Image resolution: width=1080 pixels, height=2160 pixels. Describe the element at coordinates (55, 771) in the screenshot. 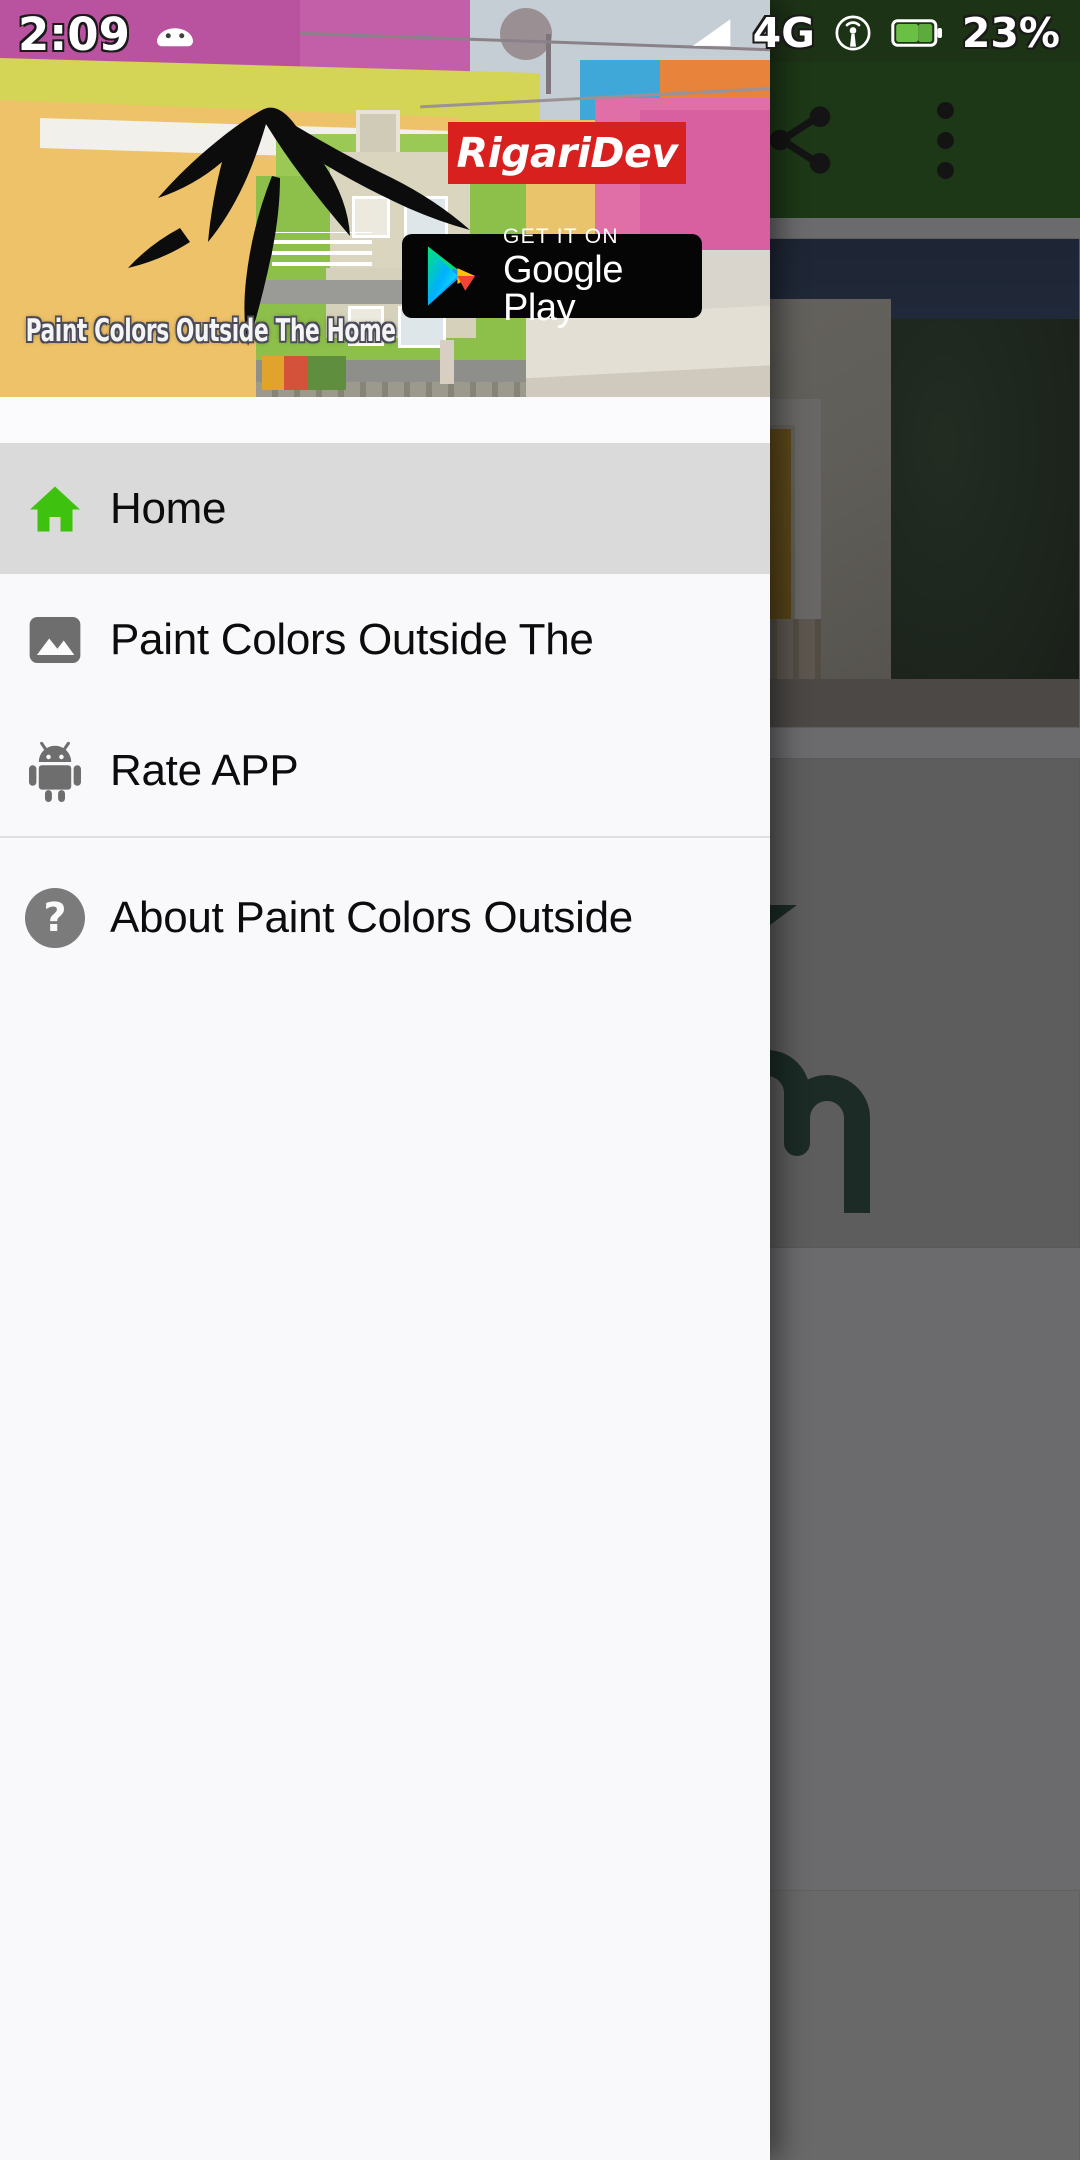

I see `android-robot-icon` at that location.